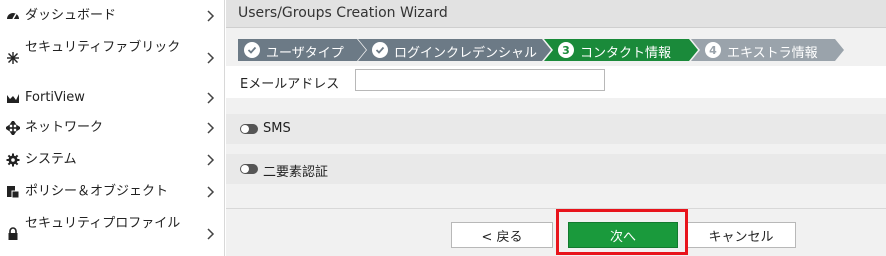 The image size is (886, 256). I want to click on step-number-4-icon: 4, so click(713, 50).